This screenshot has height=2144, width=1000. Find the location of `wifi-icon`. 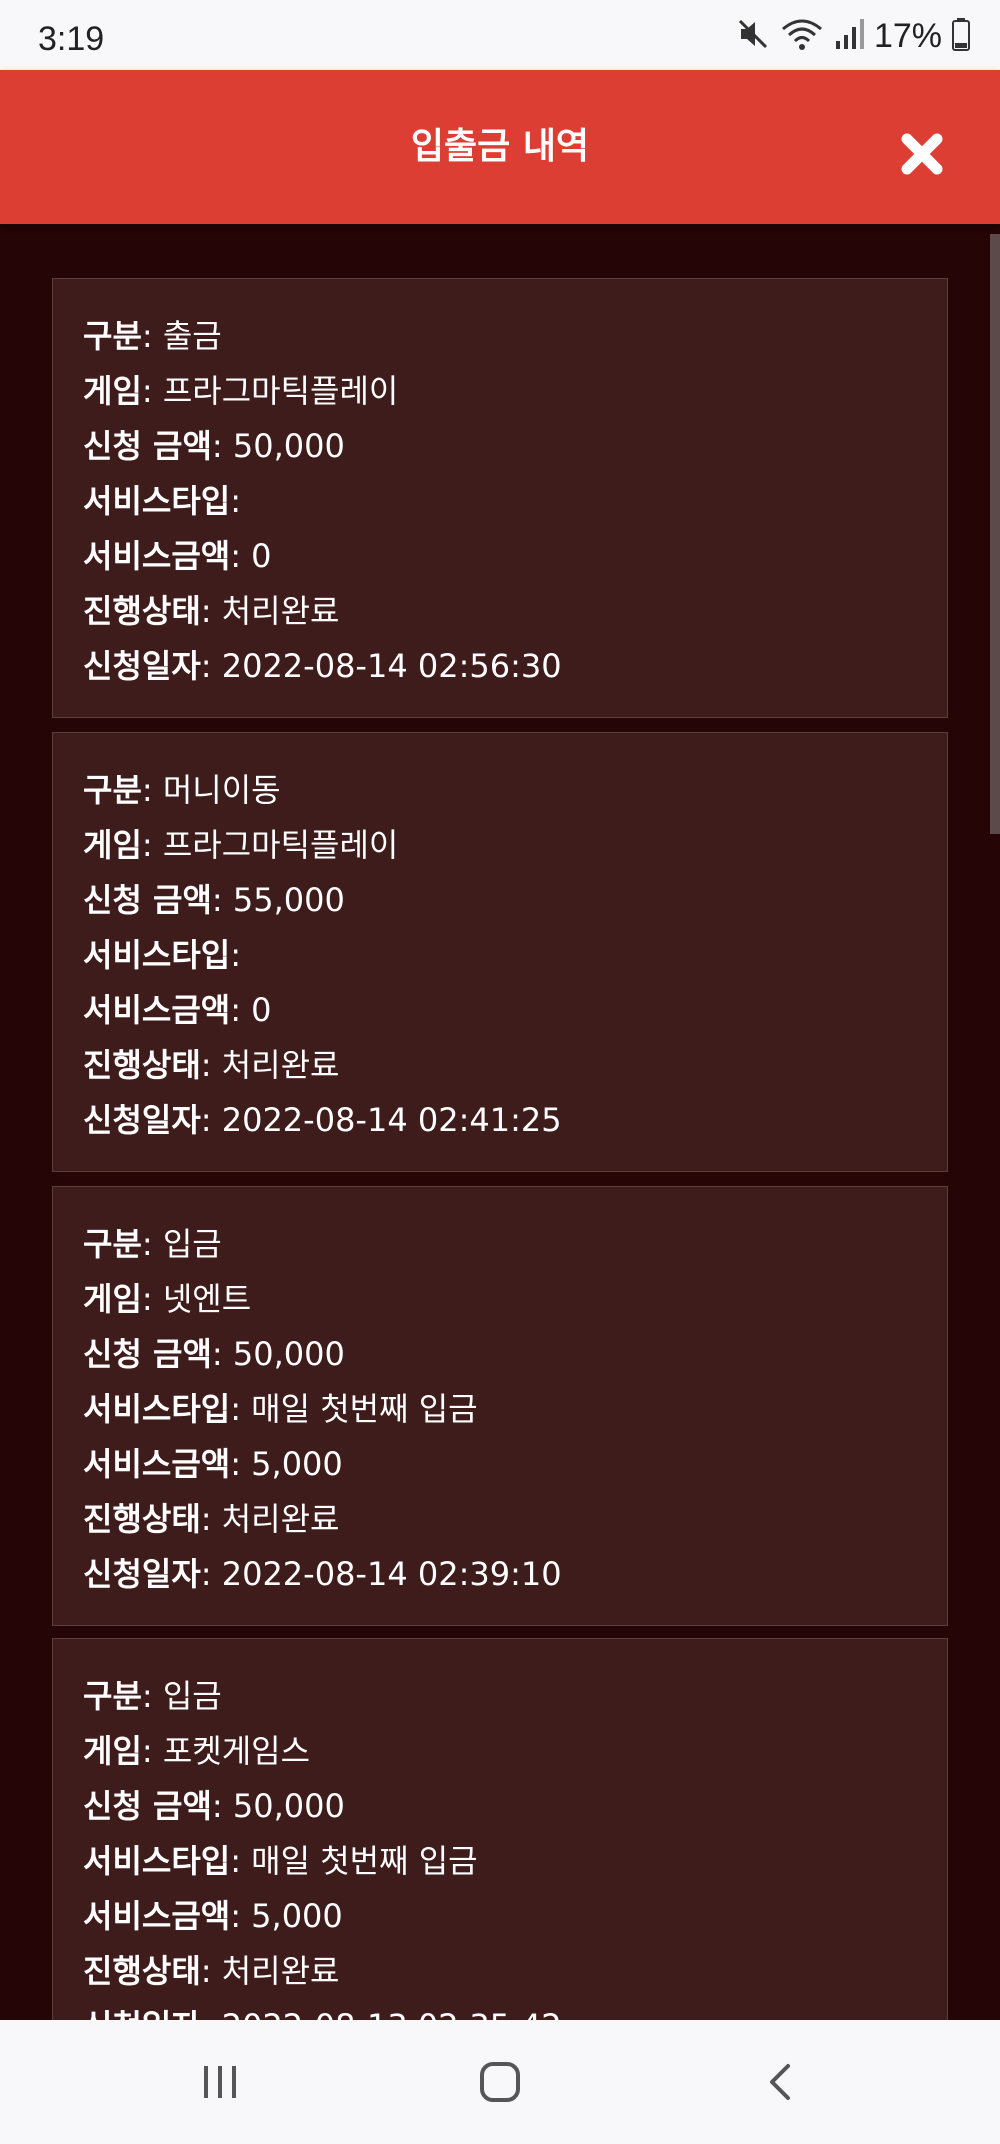

wifi-icon is located at coordinates (802, 36).